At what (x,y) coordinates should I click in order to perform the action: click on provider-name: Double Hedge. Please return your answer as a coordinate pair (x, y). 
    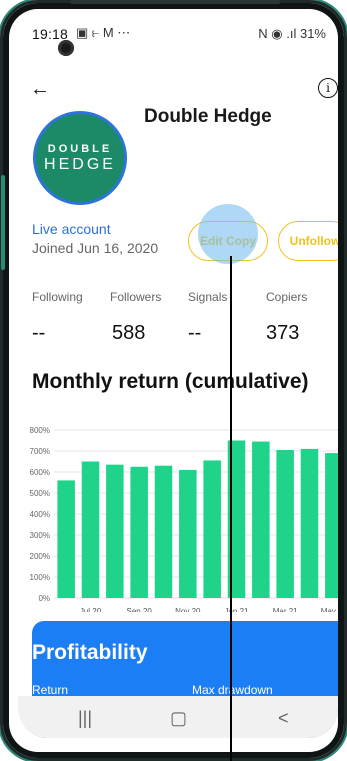
    Looking at the image, I should click on (208, 116).